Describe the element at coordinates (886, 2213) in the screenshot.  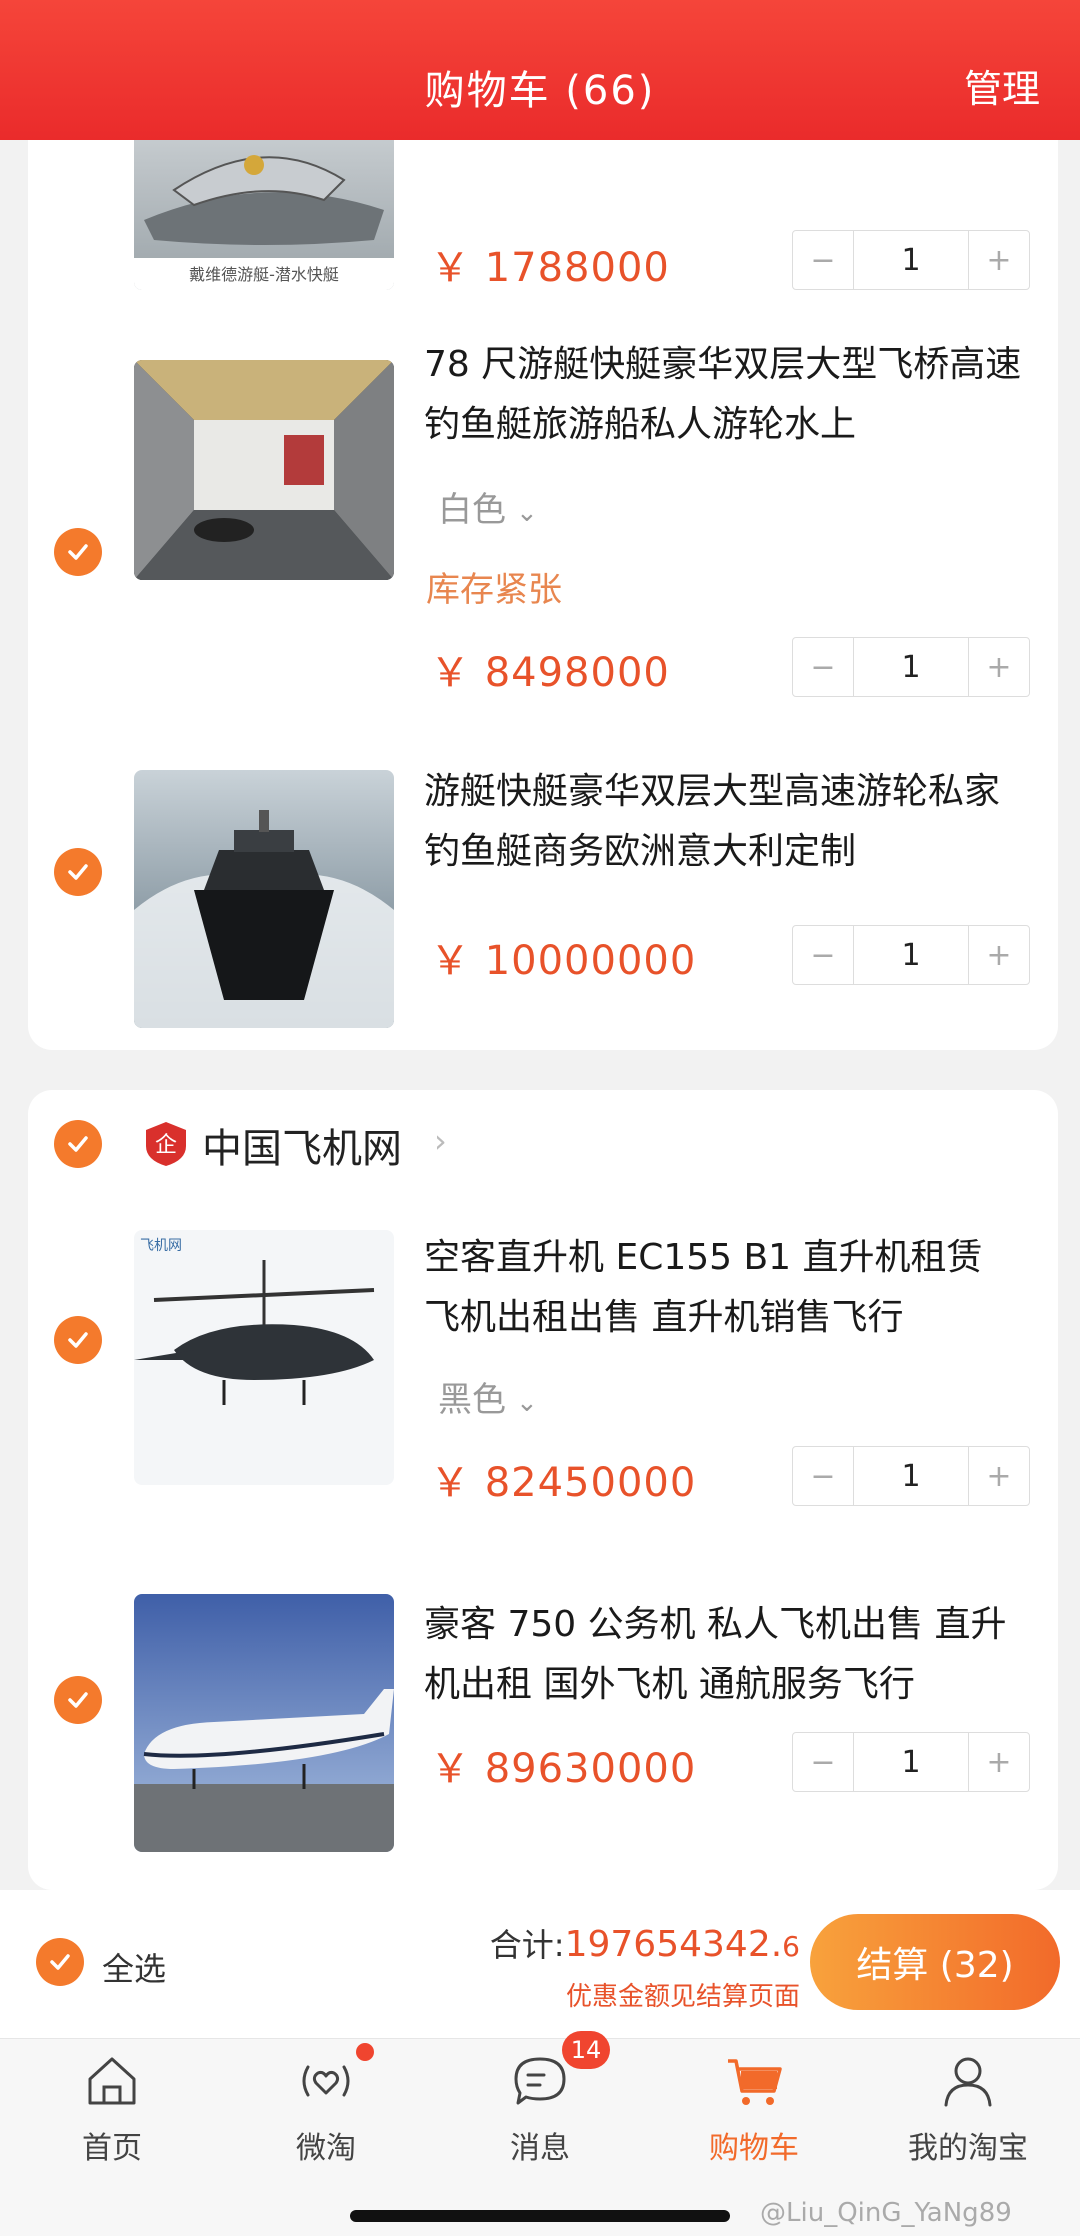
I see `watermark: @Liu_QinG_YaNg89` at that location.